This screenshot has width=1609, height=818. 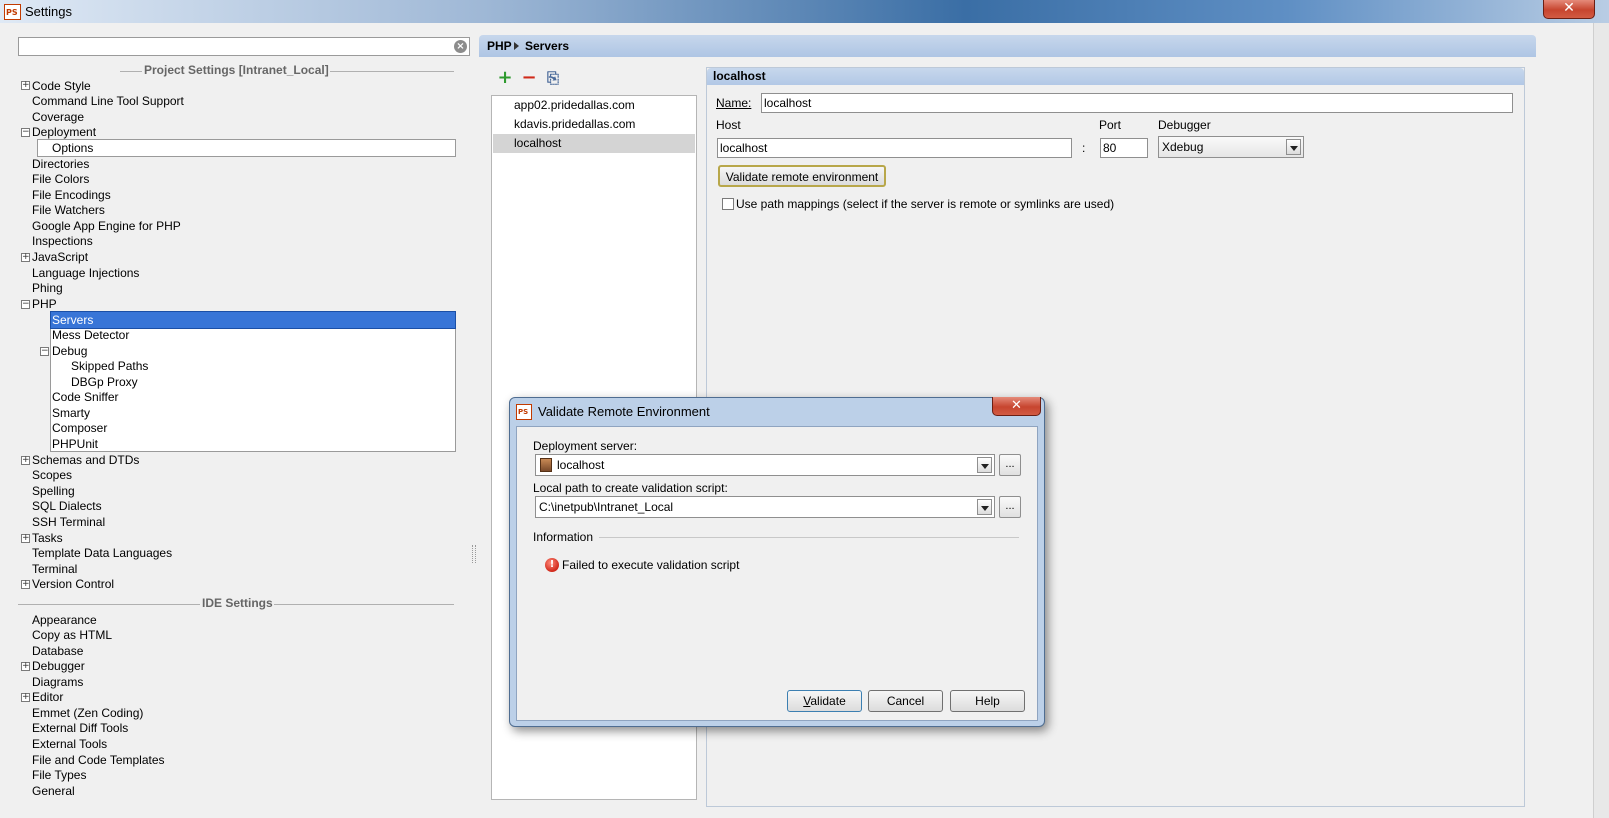 What do you see at coordinates (802, 176) in the screenshot?
I see `validate-remote-environment-button: Validate remote environment` at bounding box center [802, 176].